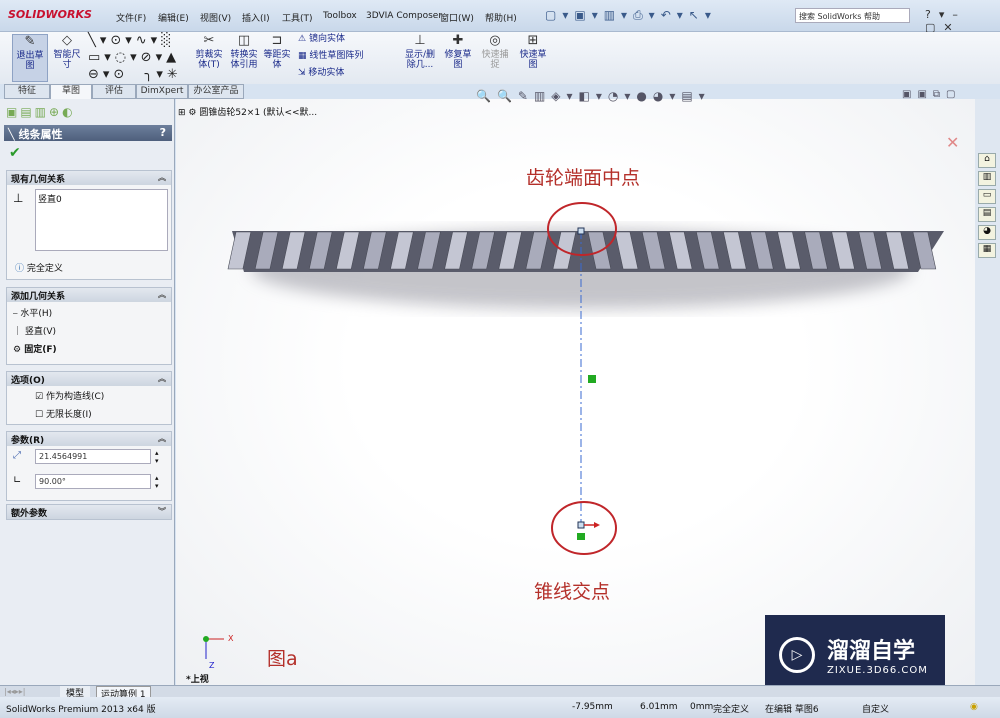  I want to click on length-input: 21.4564991, so click(93, 456).